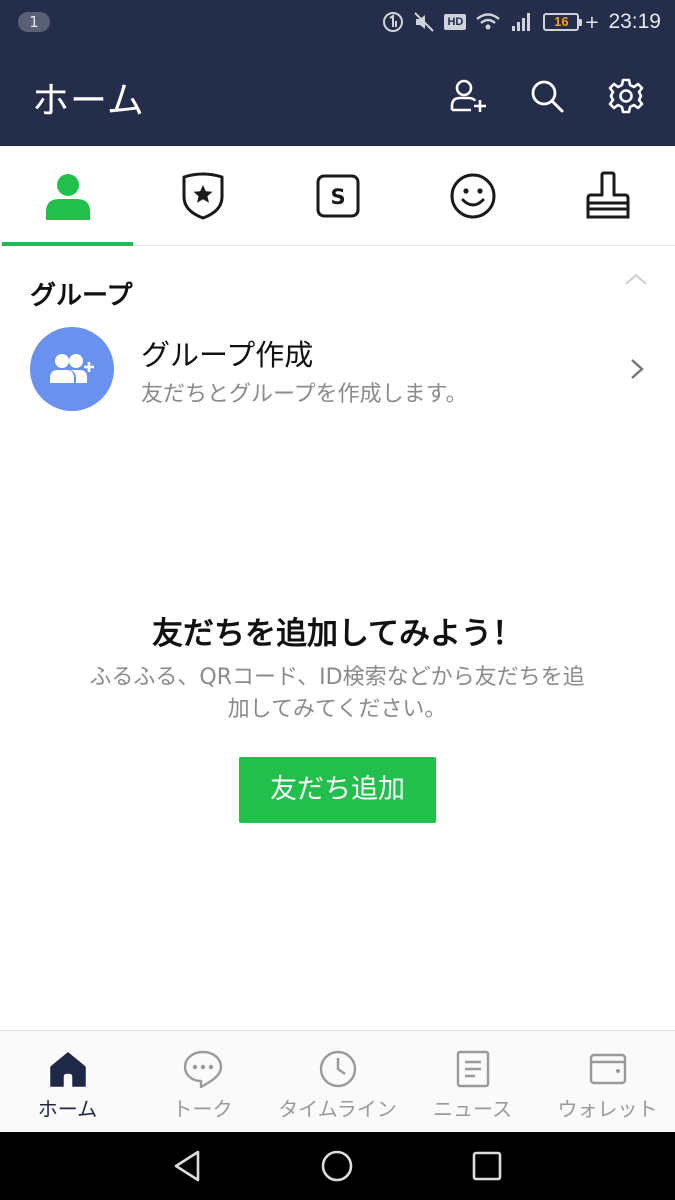 The image size is (675, 1200). Describe the element at coordinates (202, 1109) in the screenshot. I see `nav-label-talk: トーク` at that location.